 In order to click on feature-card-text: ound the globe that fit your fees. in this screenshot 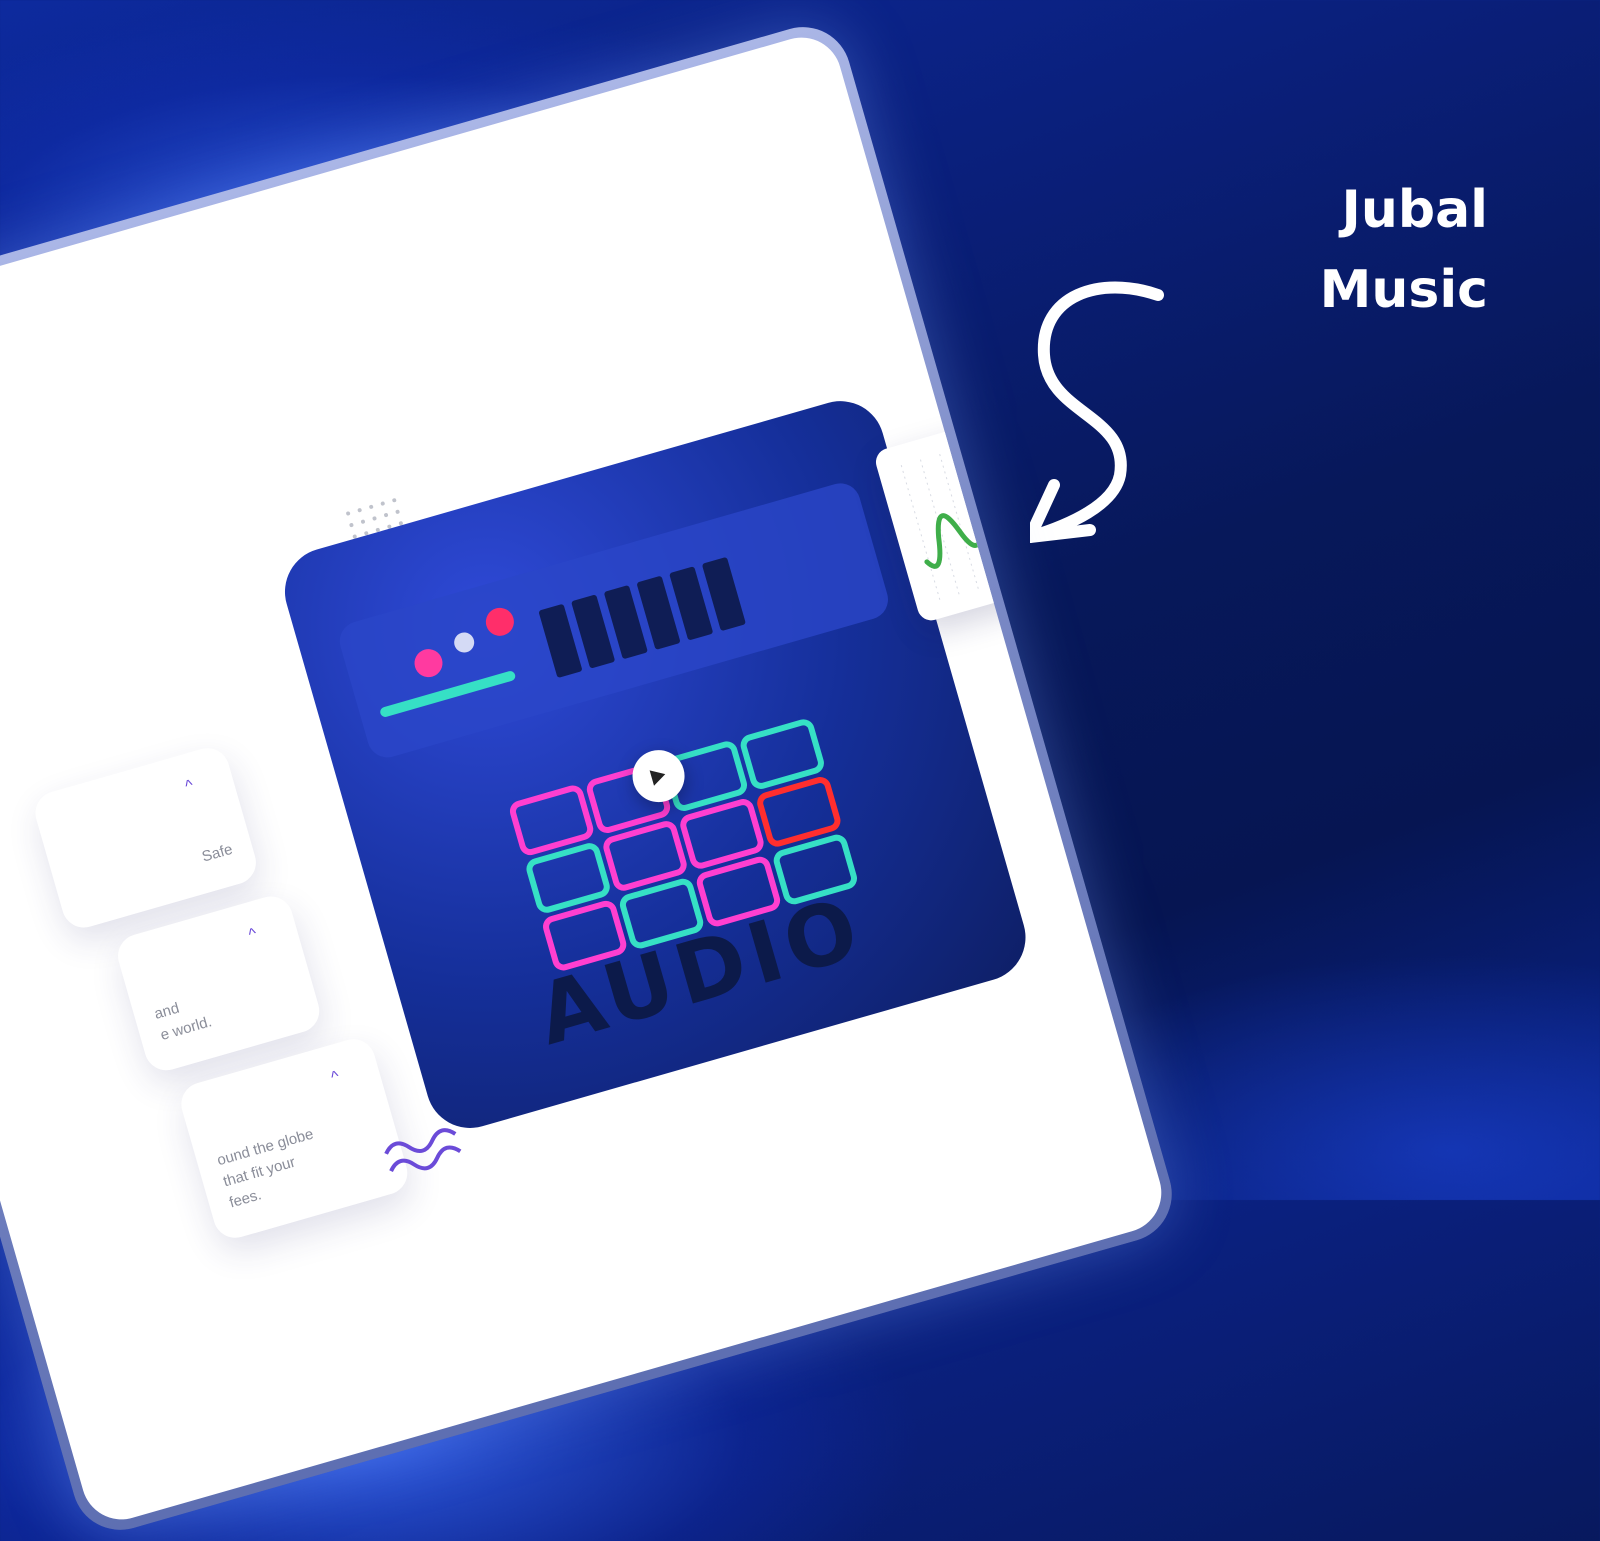, I will do `click(265, 1168)`.